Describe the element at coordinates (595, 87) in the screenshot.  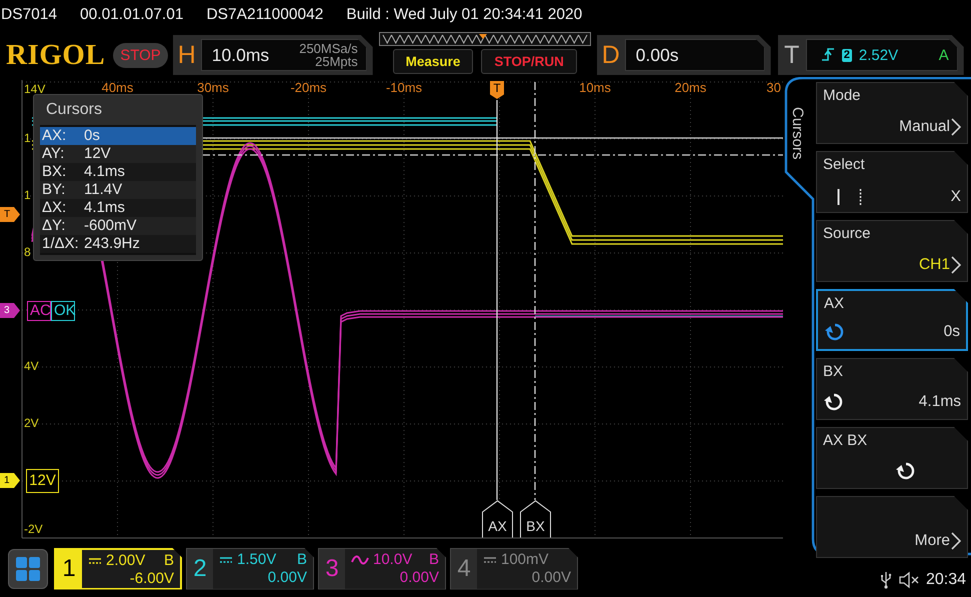
I see `time-axis-label: 10ms` at that location.